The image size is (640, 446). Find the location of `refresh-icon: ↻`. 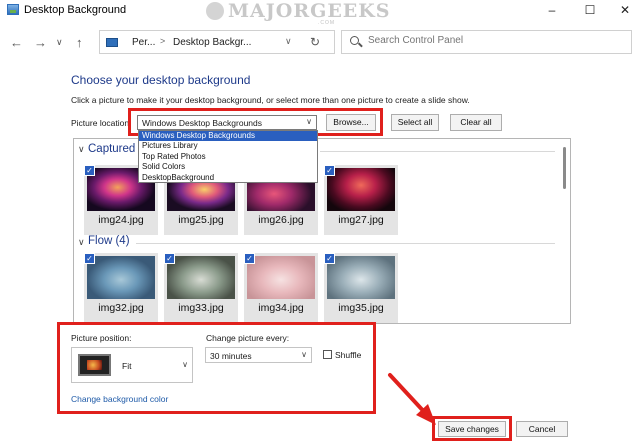

refresh-icon: ↻ is located at coordinates (315, 42).